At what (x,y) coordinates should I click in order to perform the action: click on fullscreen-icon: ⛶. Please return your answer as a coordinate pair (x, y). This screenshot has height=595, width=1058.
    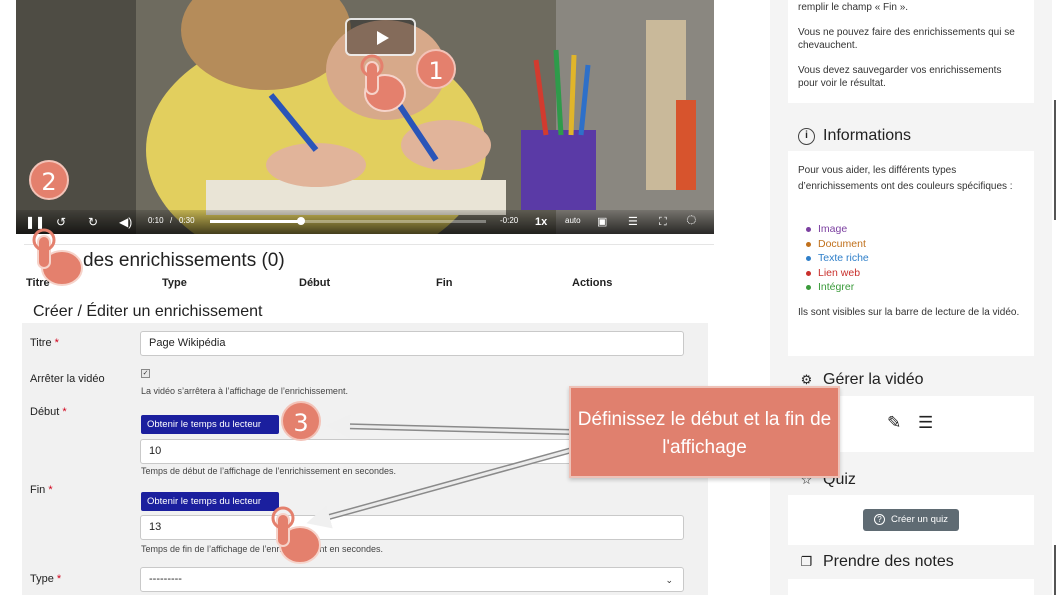
    Looking at the image, I should click on (663, 222).